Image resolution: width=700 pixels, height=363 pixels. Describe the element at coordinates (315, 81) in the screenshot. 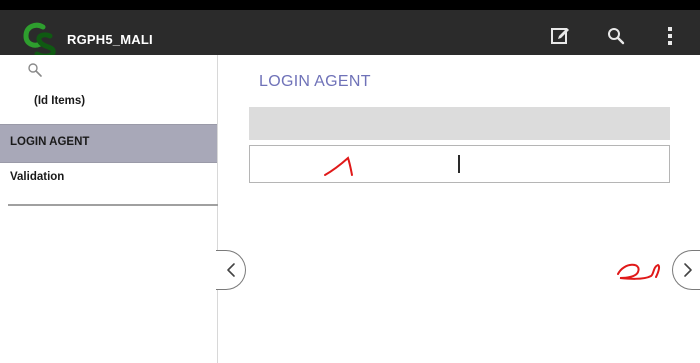

I see `page-title: LOGIN AGENT` at that location.